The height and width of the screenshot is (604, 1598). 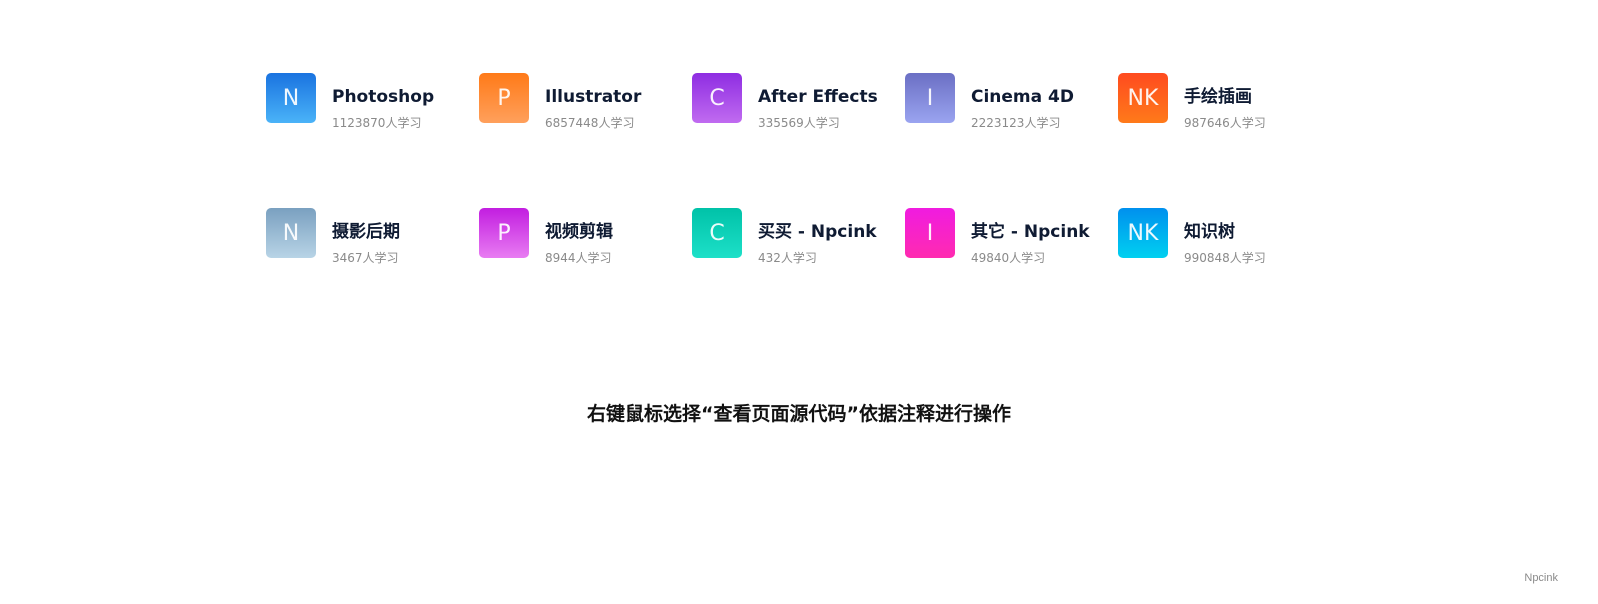 I want to click on course-card: NK 手绘插画 987646人学习, so click(x=1224, y=105).